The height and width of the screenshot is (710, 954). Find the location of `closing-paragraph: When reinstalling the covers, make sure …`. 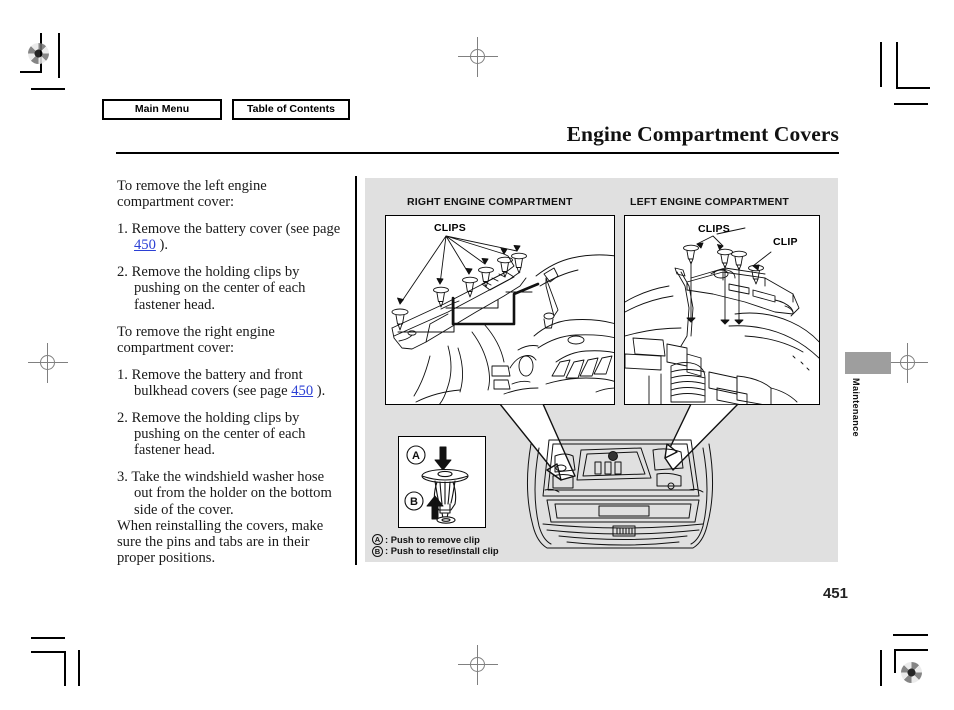

closing-paragraph: When reinstalling the covers, make sure … is located at coordinates (220, 541).